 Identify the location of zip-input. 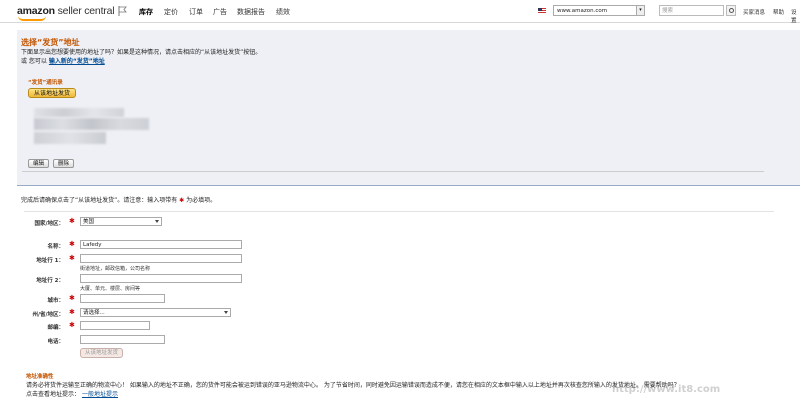
(115, 325).